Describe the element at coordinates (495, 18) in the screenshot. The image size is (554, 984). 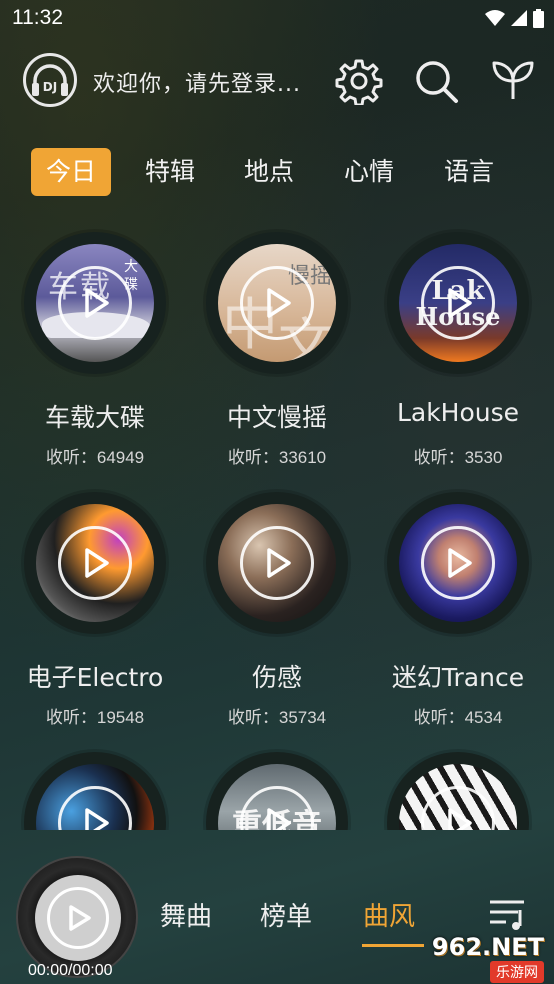
I see `wifi-icon` at that location.